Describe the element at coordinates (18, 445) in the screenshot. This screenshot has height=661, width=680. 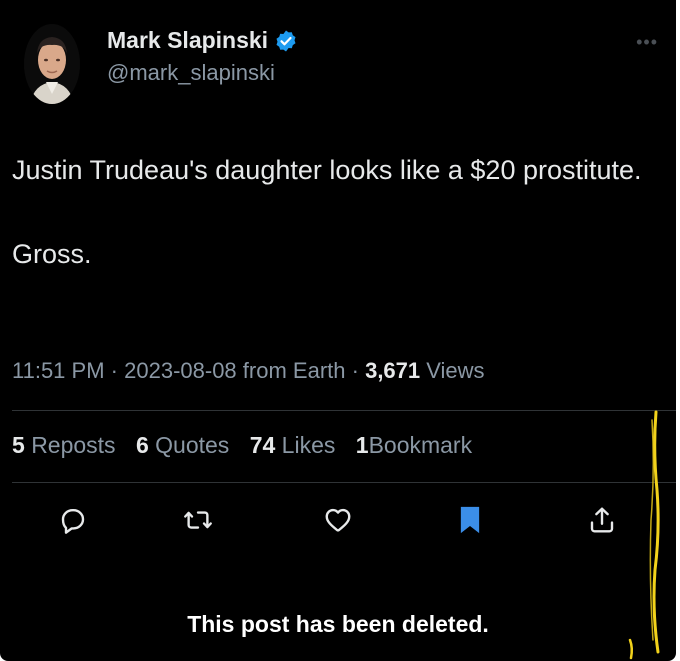
I see `reposts-count: 5` at that location.